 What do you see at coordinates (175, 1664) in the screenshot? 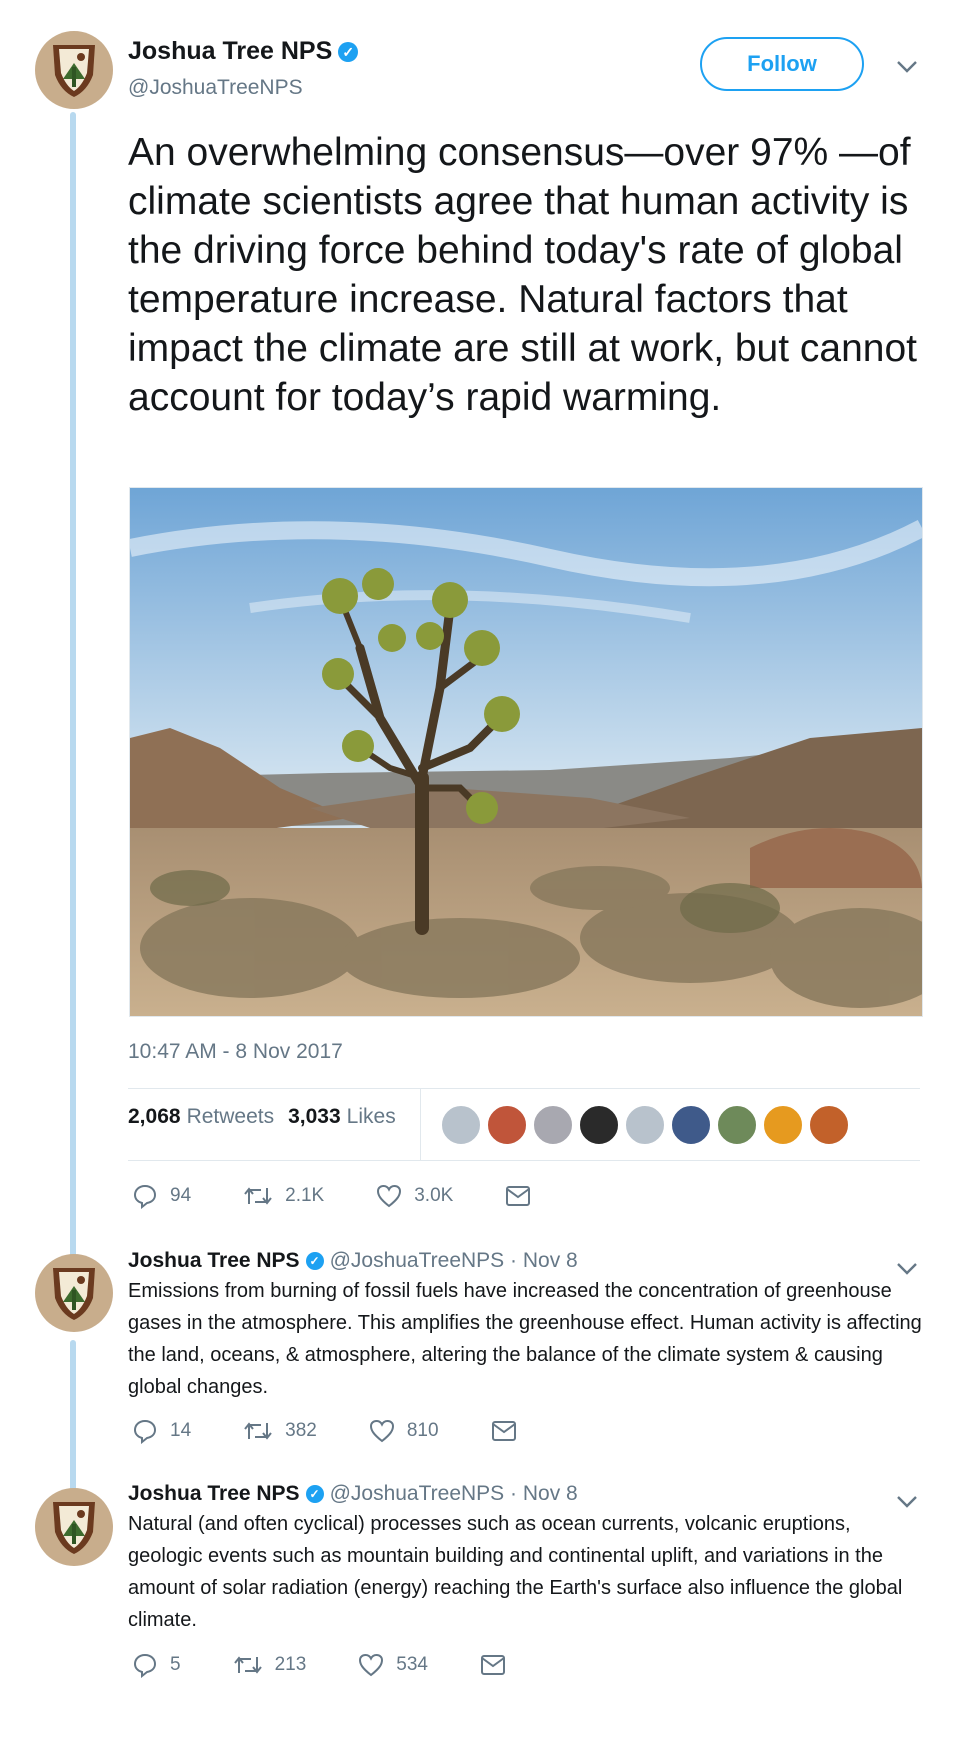
I see `reply-count: 5` at bounding box center [175, 1664].